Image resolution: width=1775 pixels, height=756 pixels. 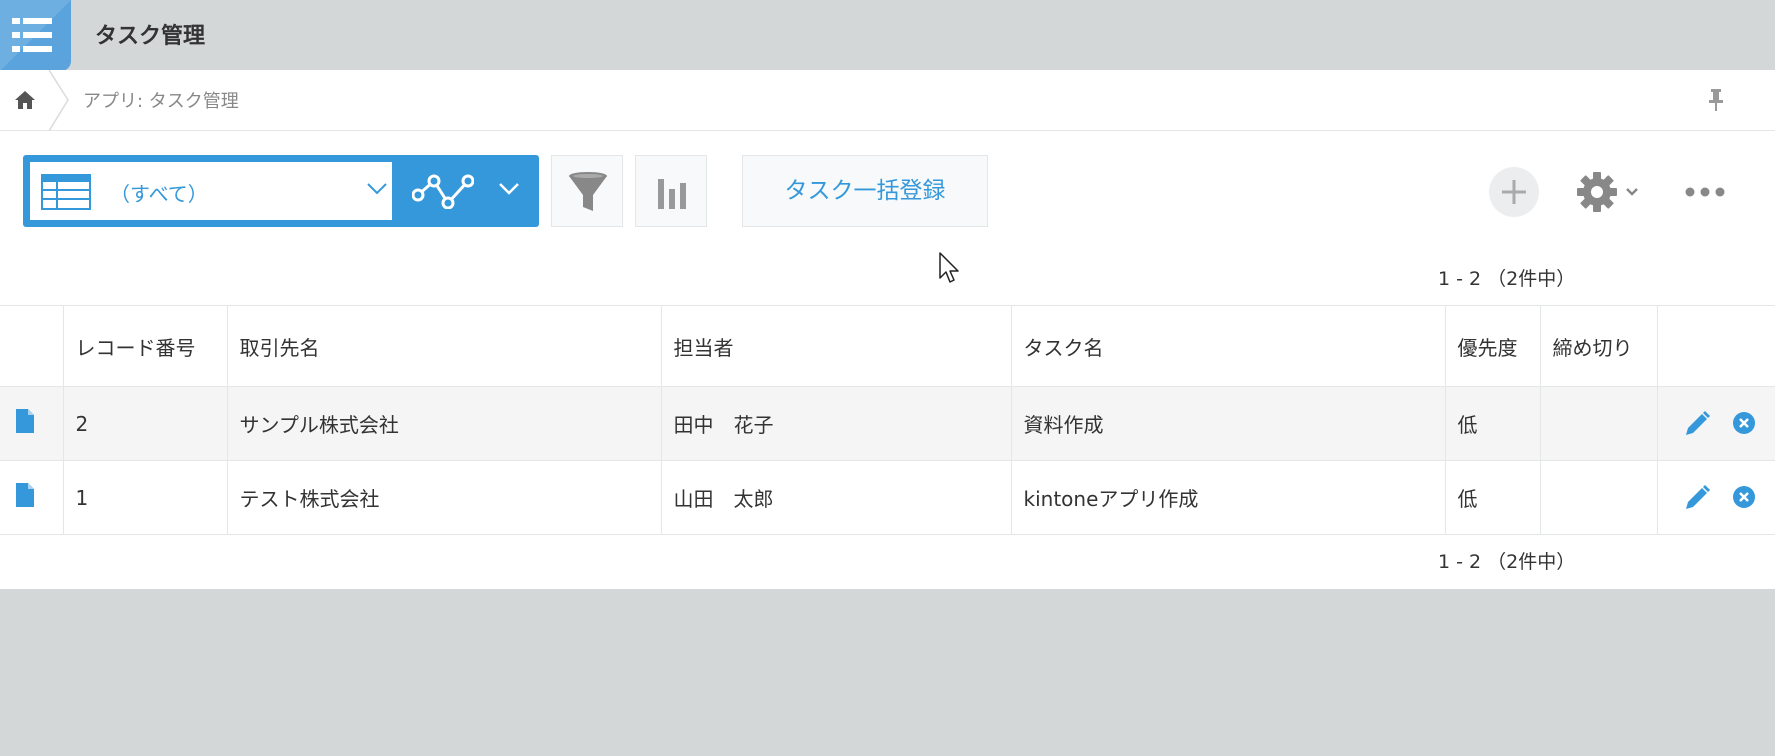 What do you see at coordinates (444, 346) in the screenshot?
I see `header-client: 取引先名` at bounding box center [444, 346].